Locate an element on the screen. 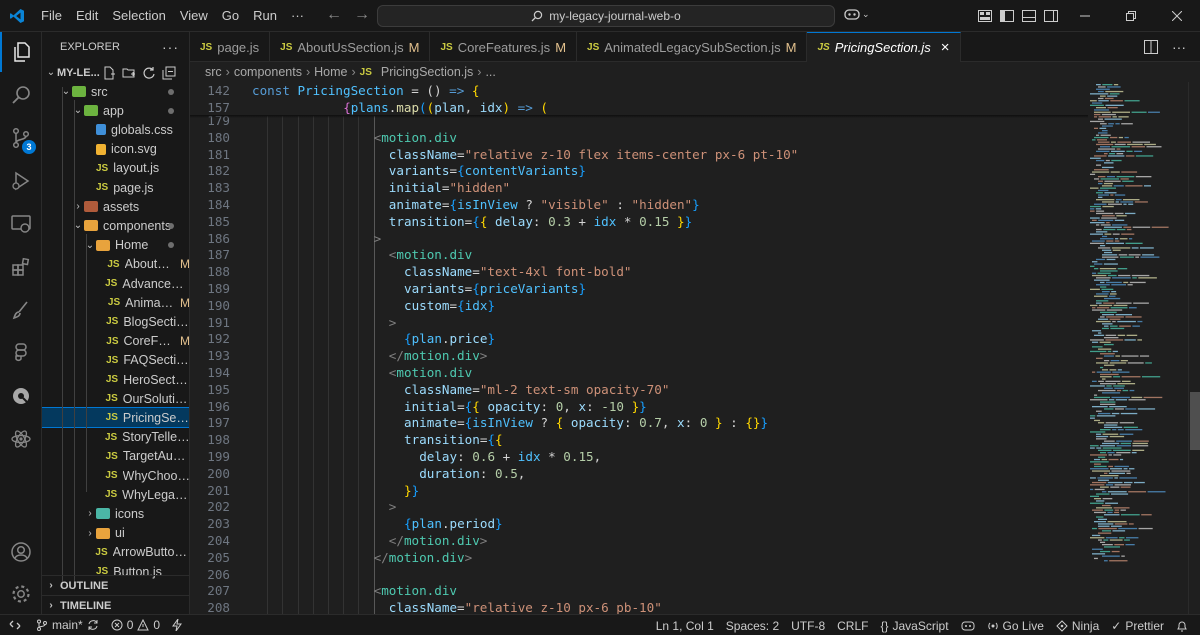 This screenshot has height=635, width=1200. react-icon is located at coordinates (21, 439).